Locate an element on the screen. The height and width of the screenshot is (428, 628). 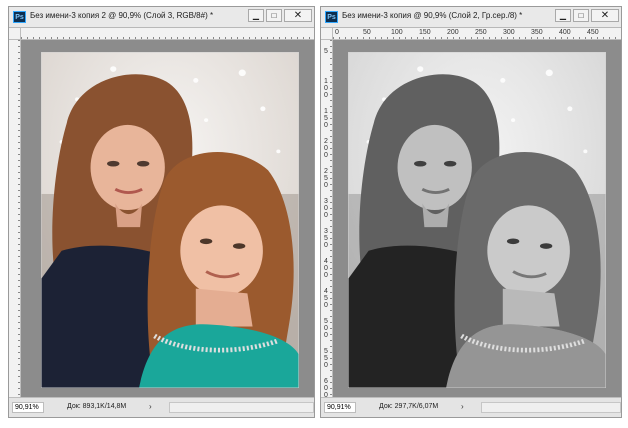
ruler-h-label: 50 is located at coordinates (367, 32).